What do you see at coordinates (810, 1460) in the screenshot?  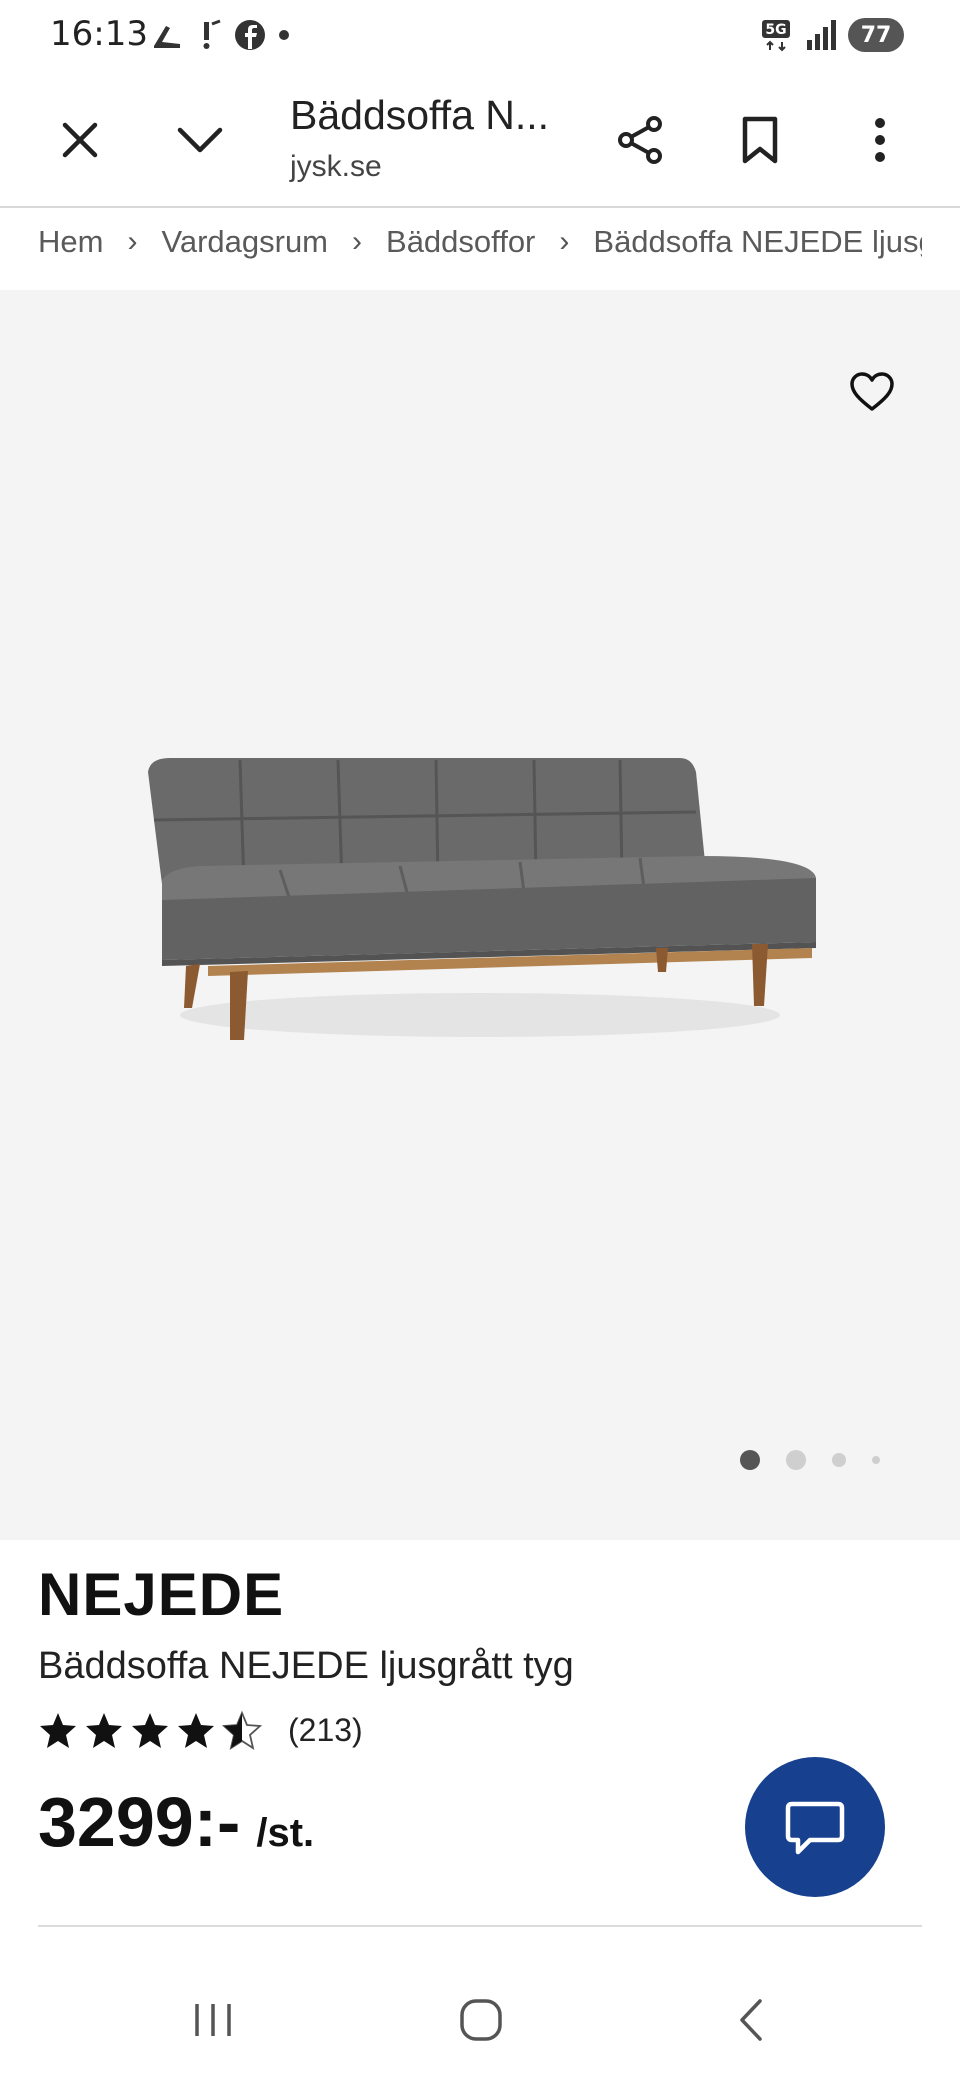 I see `carousel-indicators` at bounding box center [810, 1460].